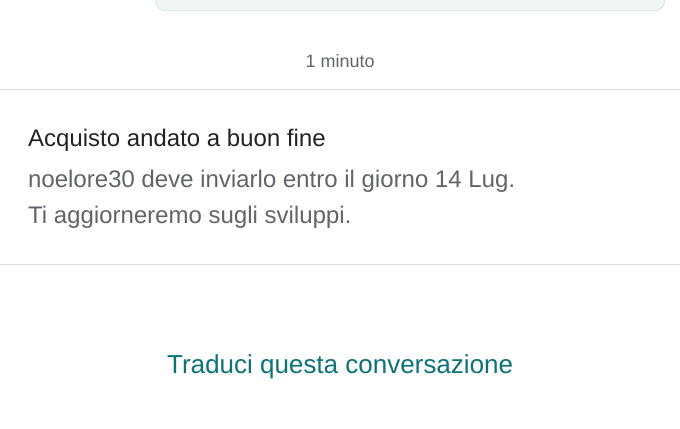  What do you see at coordinates (340, 364) in the screenshot?
I see `translate-link: Traduci questa conversazione` at bounding box center [340, 364].